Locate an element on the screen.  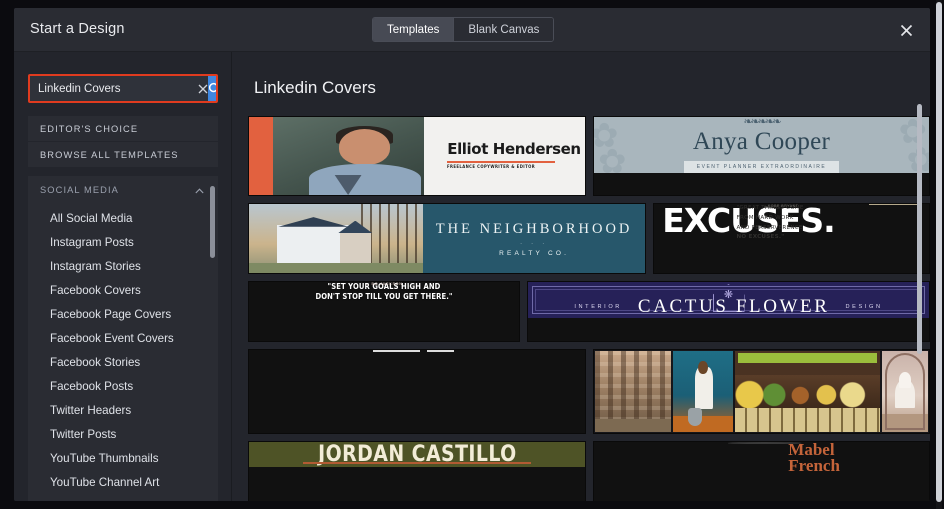
brand-row: INTERIOR CACTUS FLOWER DESIGN is located at coordinates (728, 307).